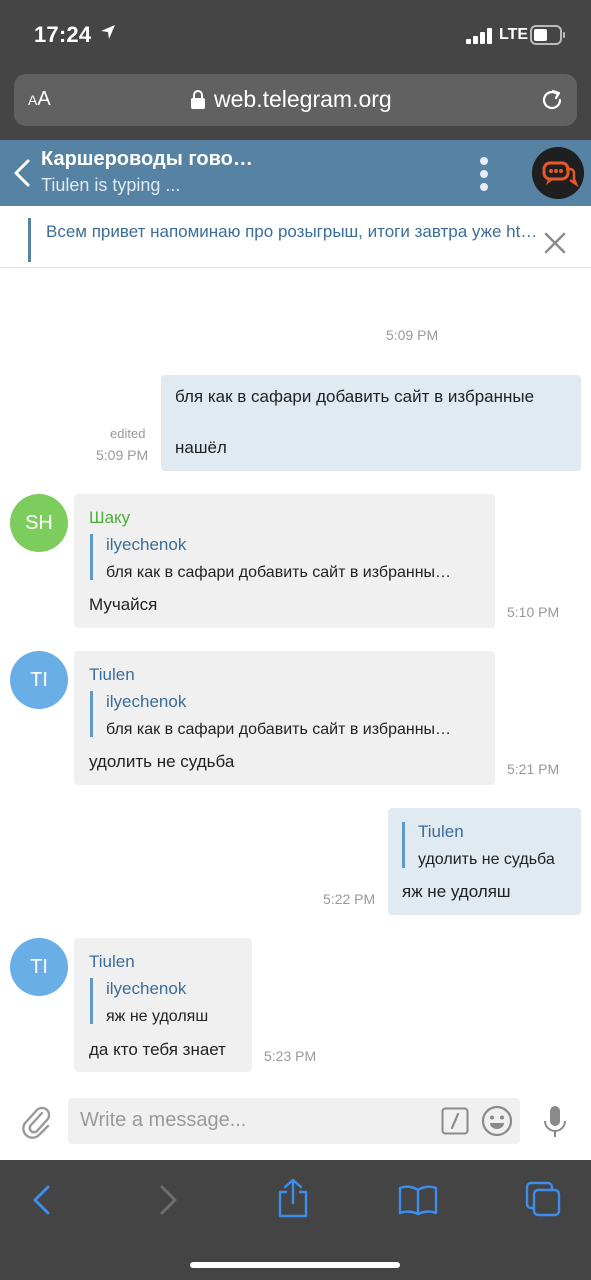  Describe the element at coordinates (555, 1122) in the screenshot. I see `microphone-icon` at that location.